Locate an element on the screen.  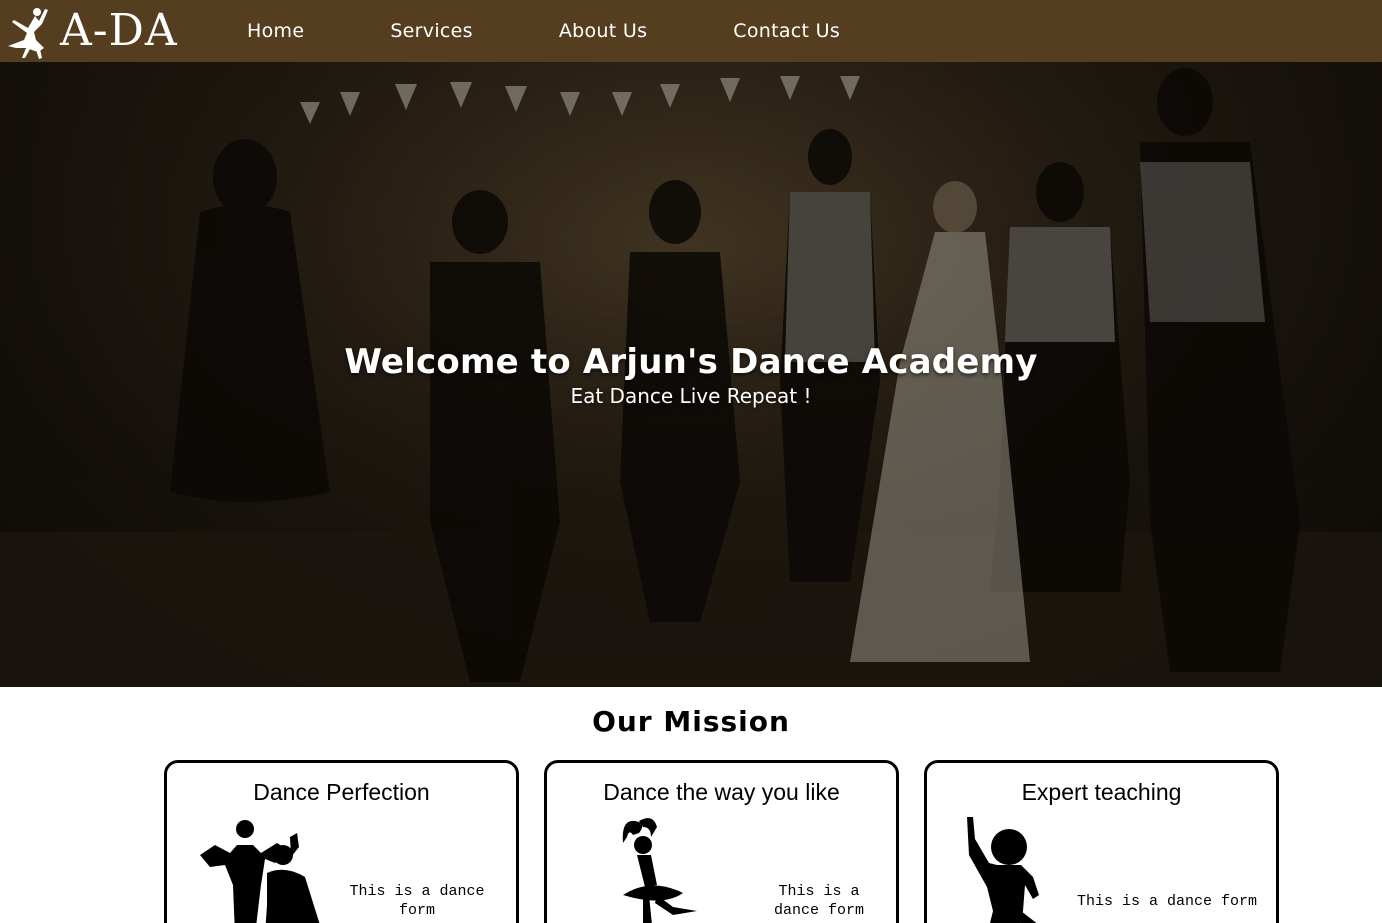
dancer-silhouette-icon is located at coordinates (1003, 870).